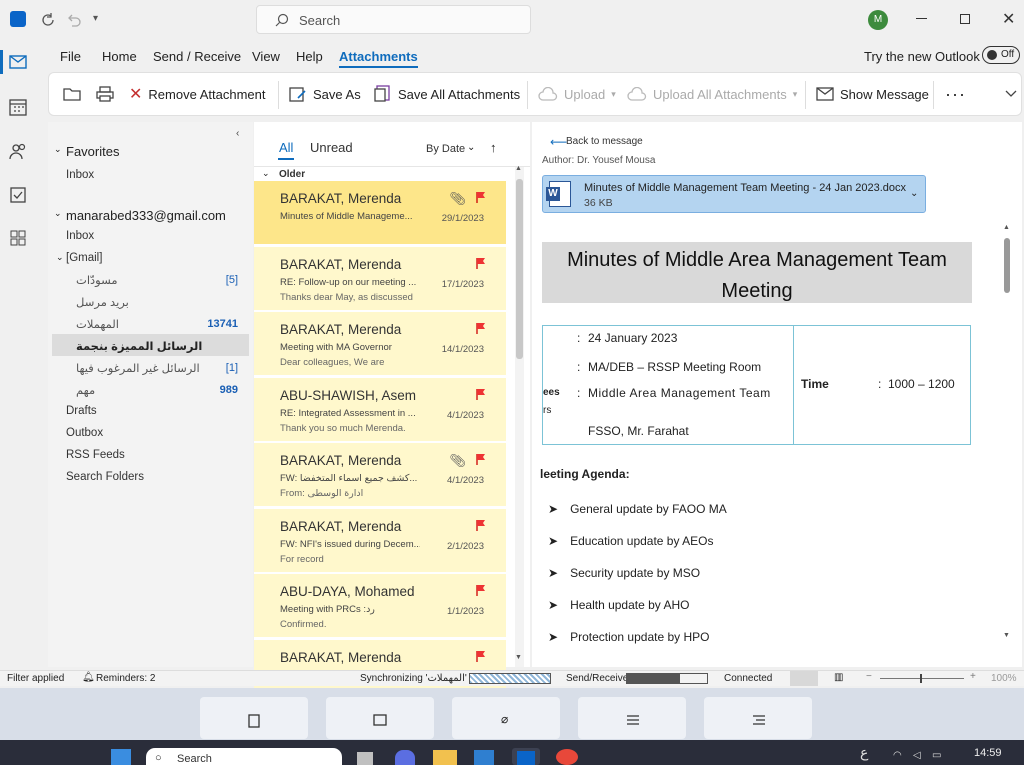  Describe the element at coordinates (150, 345) in the screenshot. I see `folder-gmail-starred: الرسائل المميزة بنجمة` at that location.